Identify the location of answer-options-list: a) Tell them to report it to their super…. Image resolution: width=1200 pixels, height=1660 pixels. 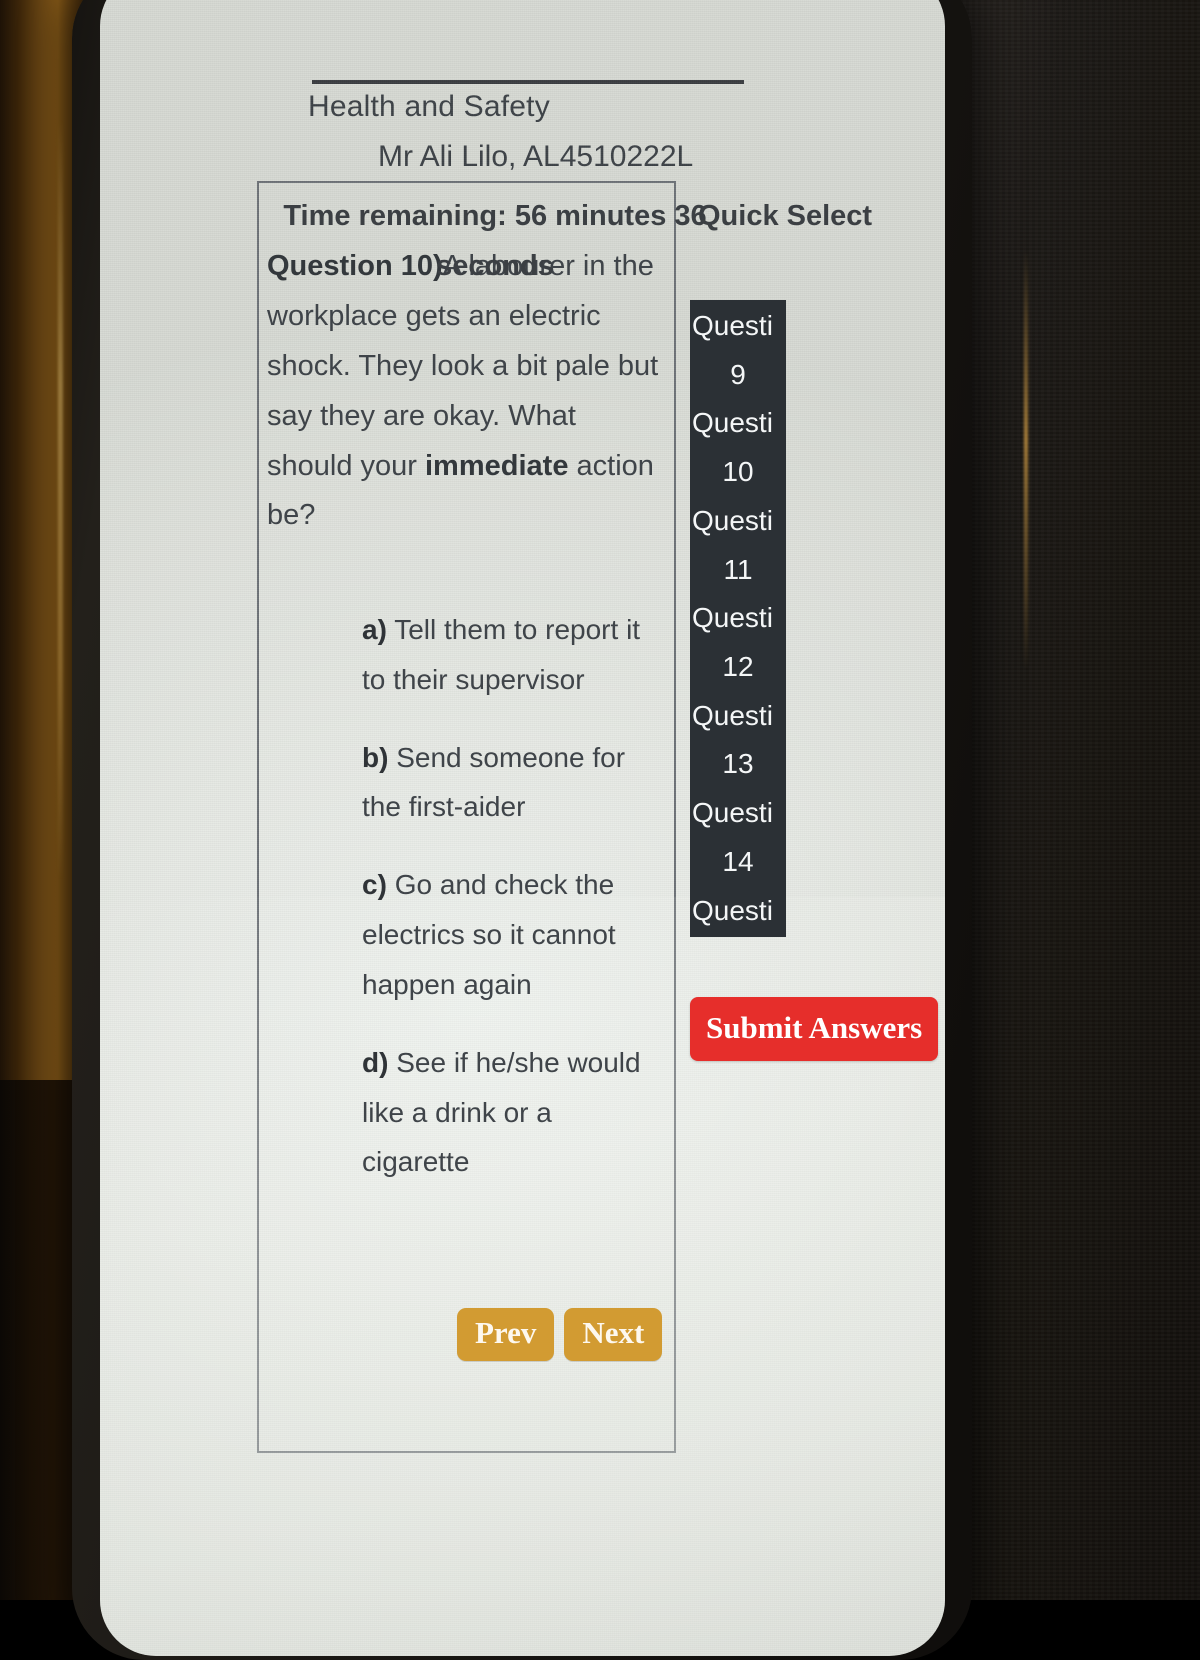
(512, 910).